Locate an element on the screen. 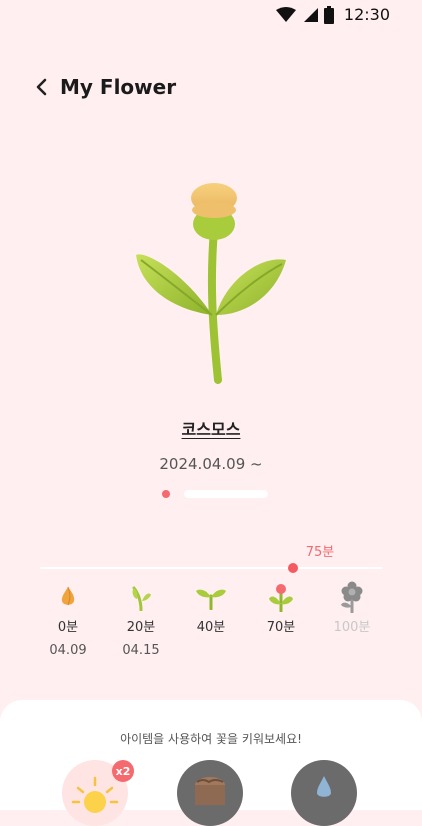 The image size is (422, 826). page-title: My Flower is located at coordinates (118, 87).